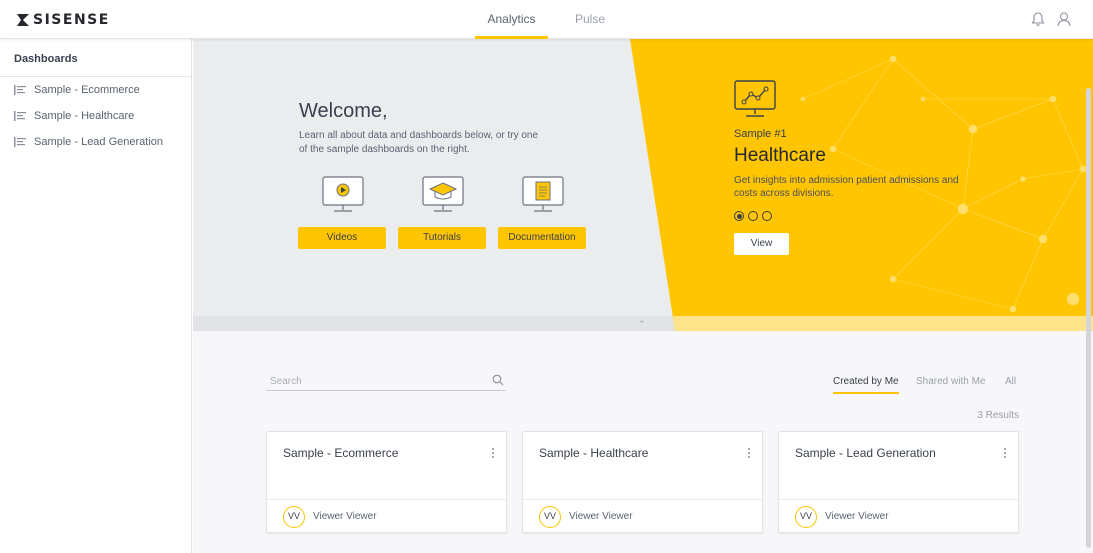 The image size is (1093, 553). What do you see at coordinates (99, 142) in the screenshot?
I see `sidebar-item-label: Sample - Lead Generation` at bounding box center [99, 142].